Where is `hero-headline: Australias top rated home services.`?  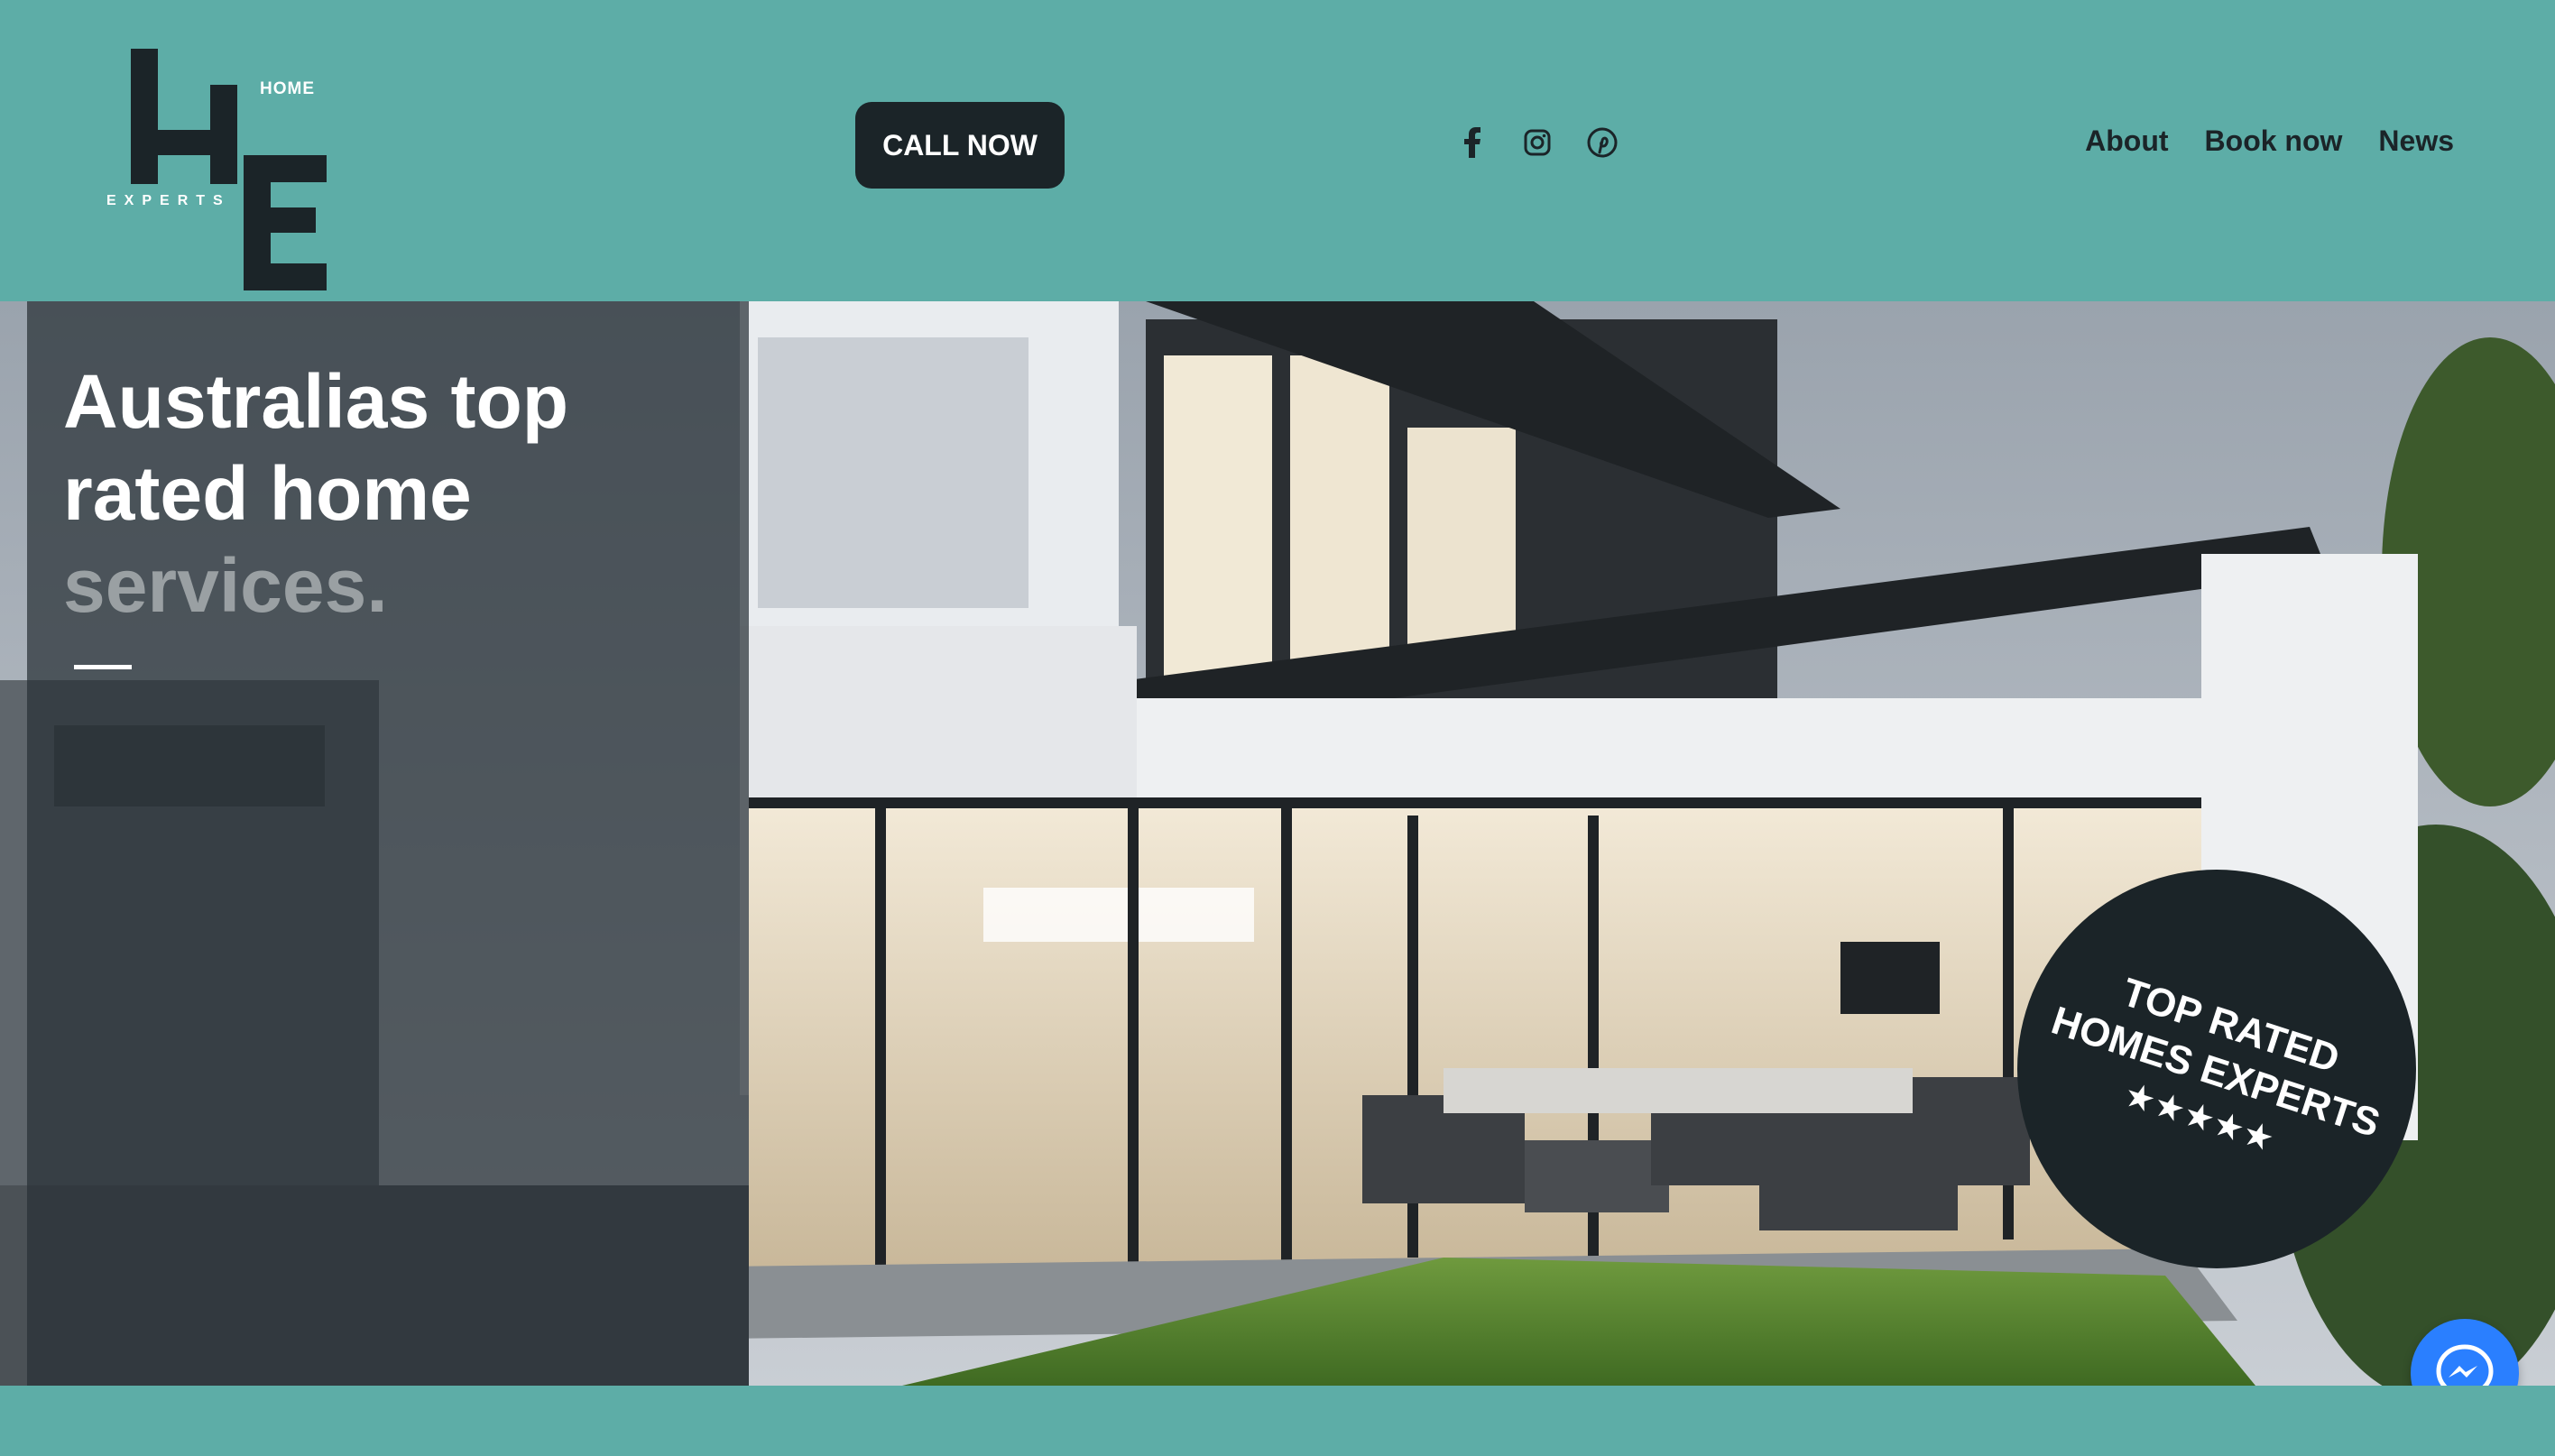
hero-headline: Australias top rated home services. is located at coordinates (379, 493).